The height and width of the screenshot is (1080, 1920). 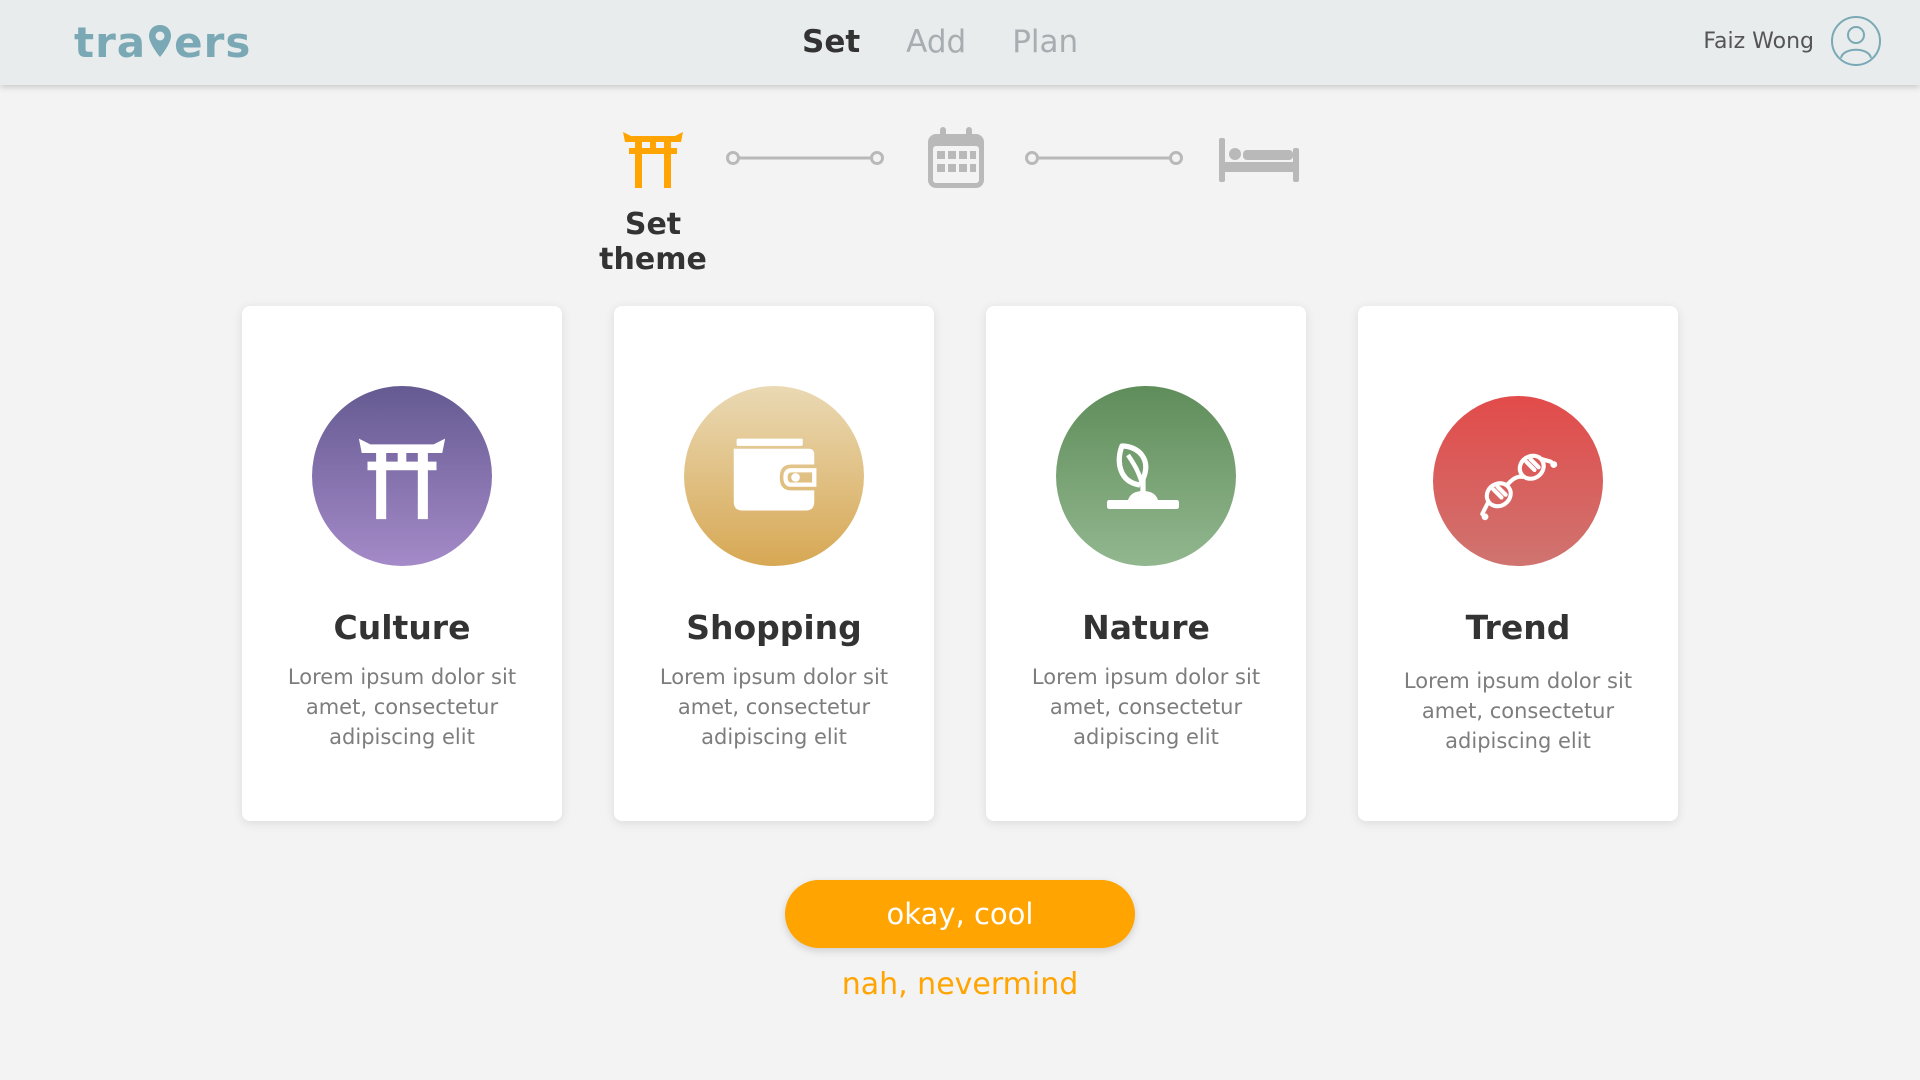 I want to click on culture-badge, so click(x=402, y=476).